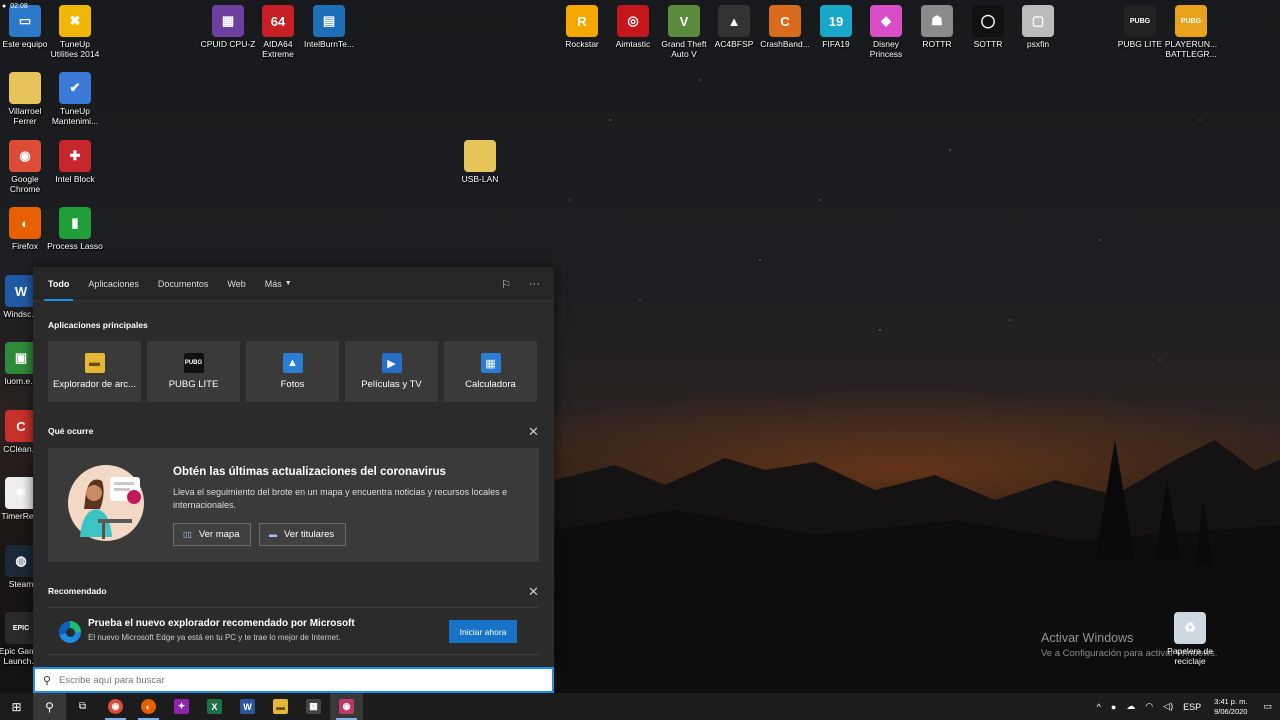 This screenshot has height=720, width=1280. Describe the element at coordinates (303, 534) in the screenshot. I see `ver-titulares-button: ▬ Ver titulares` at that location.